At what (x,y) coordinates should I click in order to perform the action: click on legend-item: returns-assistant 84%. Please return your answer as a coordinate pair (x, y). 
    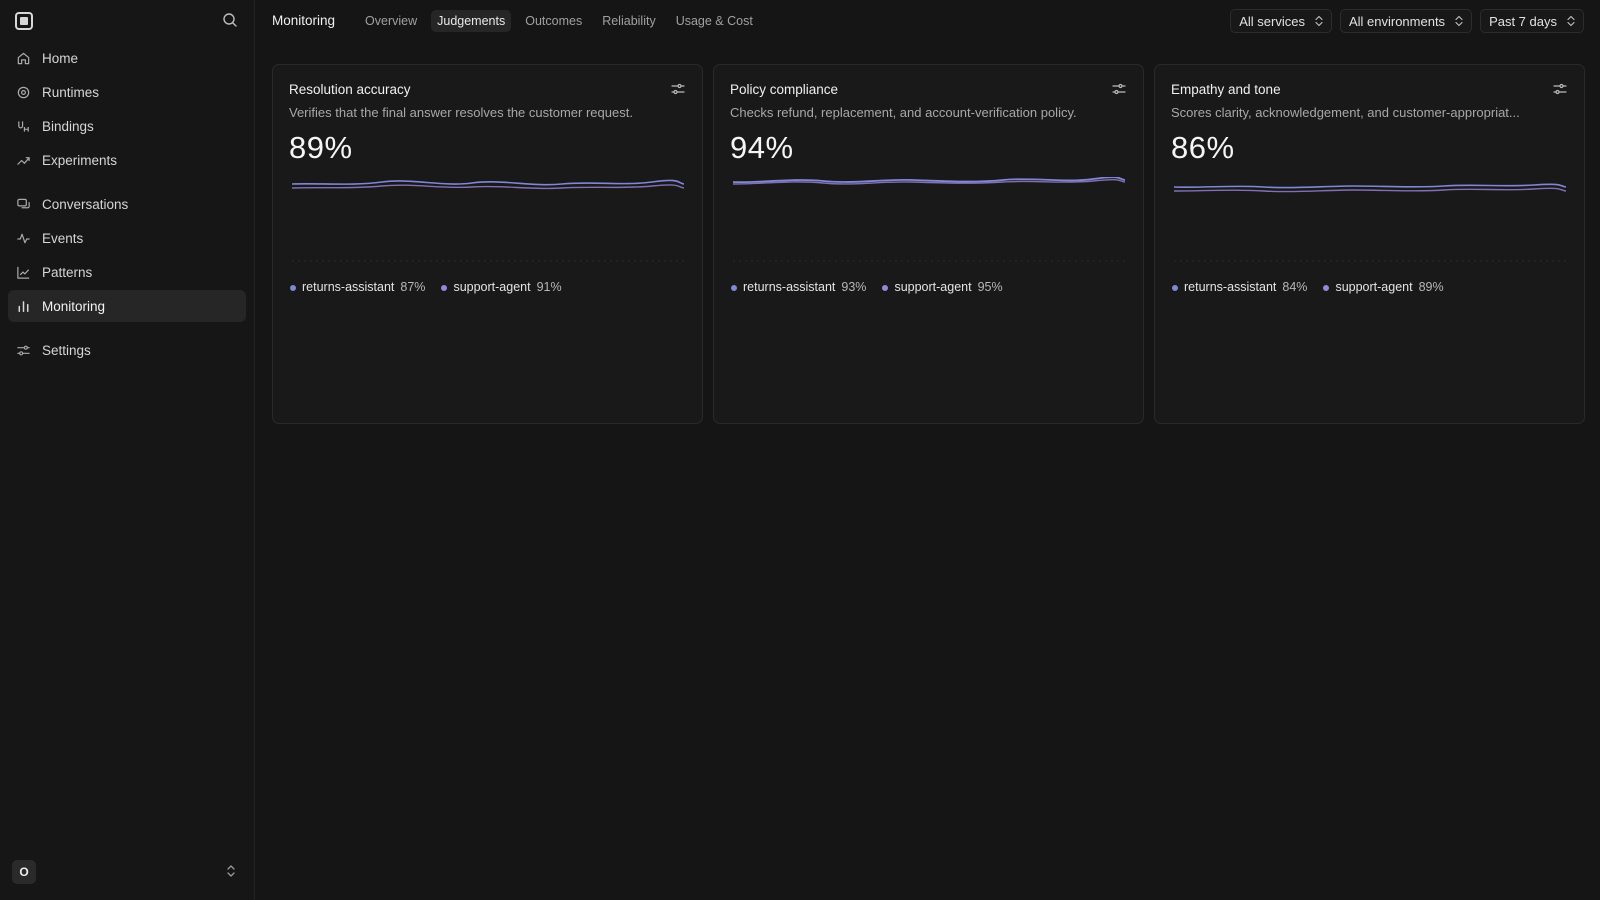
    Looking at the image, I should click on (1239, 287).